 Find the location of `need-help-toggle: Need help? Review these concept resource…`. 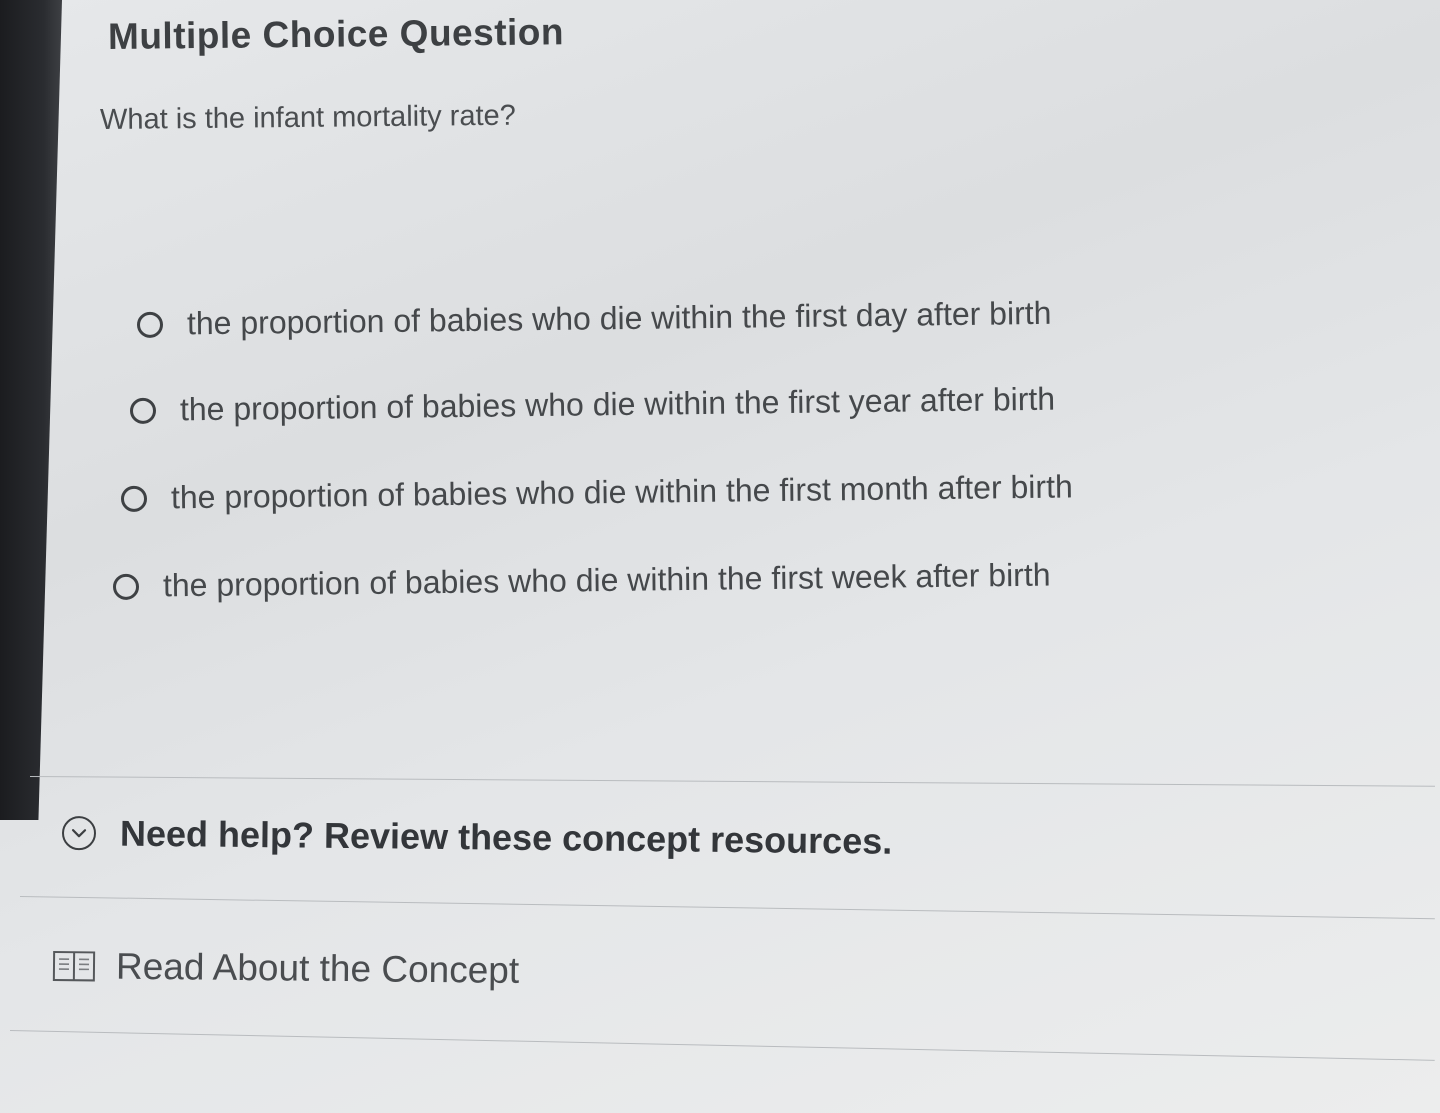

need-help-toggle: Need help? Review these concept resource… is located at coordinates (477, 837).